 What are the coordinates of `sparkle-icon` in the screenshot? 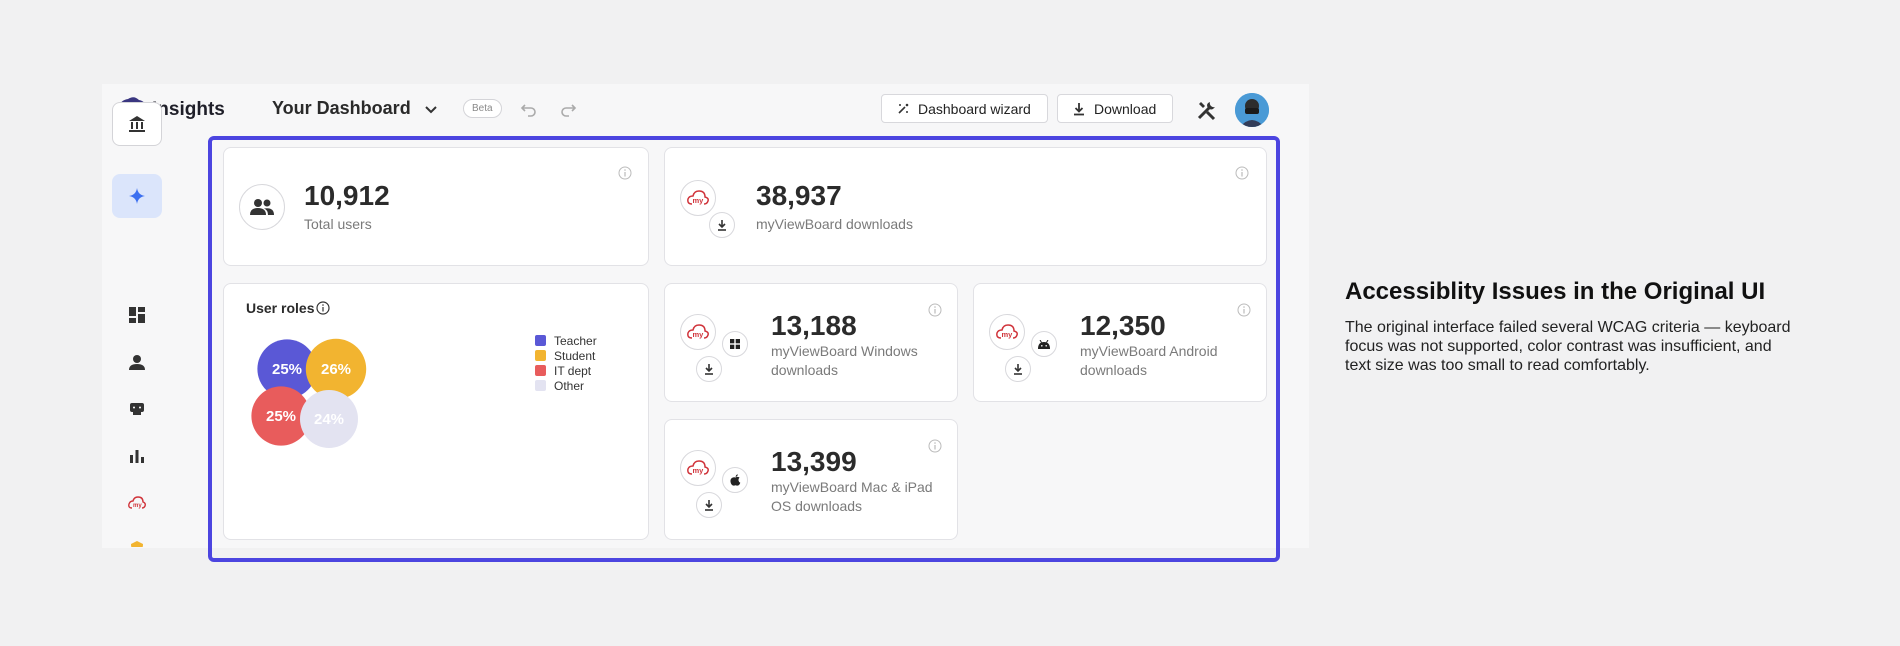 It's located at (137, 196).